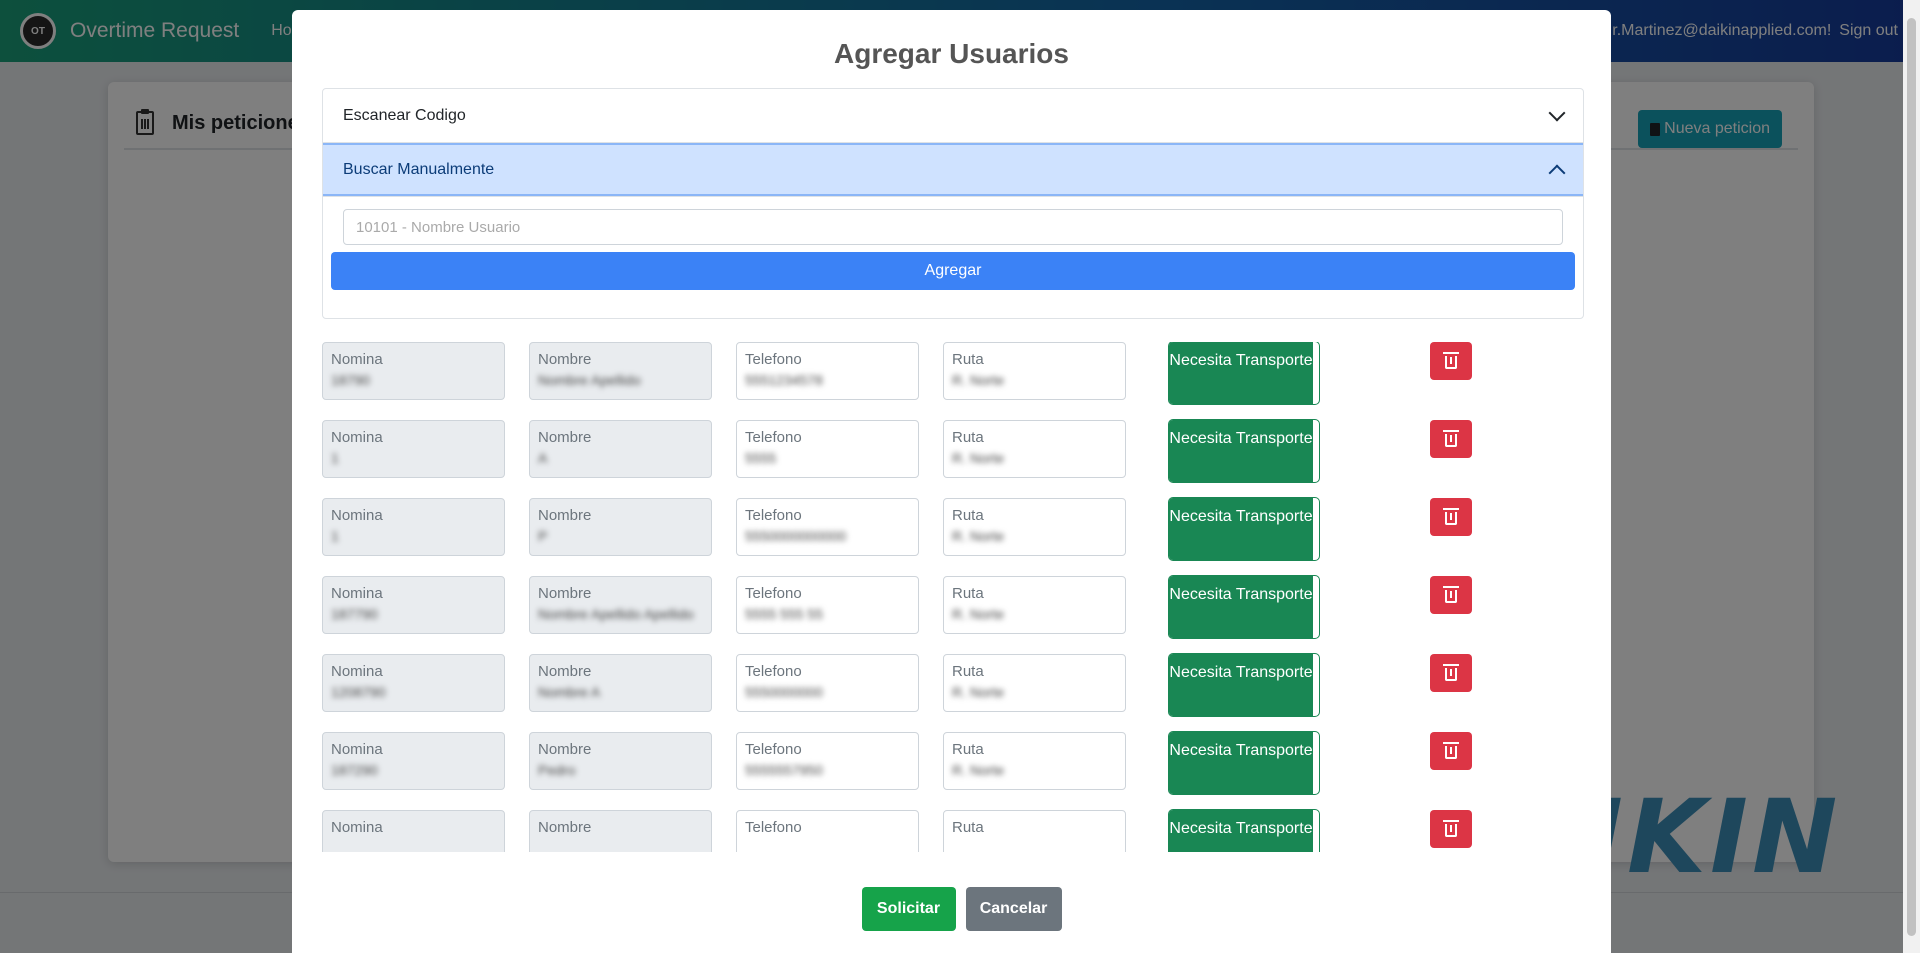 Image resolution: width=1920 pixels, height=953 pixels. I want to click on page-scrollbar, so click(1911, 476).